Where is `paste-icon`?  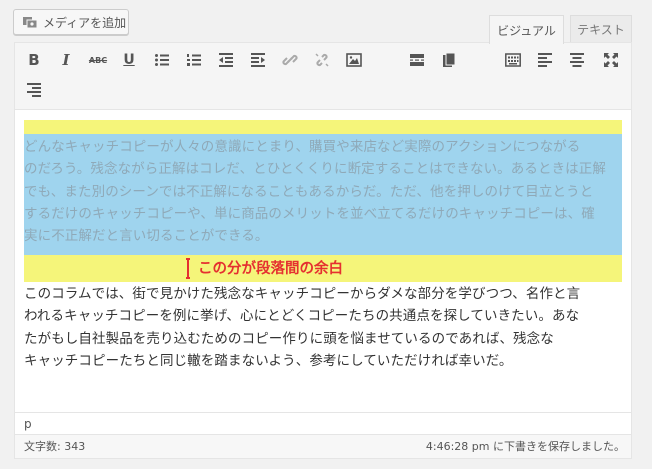
paste-icon is located at coordinates (449, 59).